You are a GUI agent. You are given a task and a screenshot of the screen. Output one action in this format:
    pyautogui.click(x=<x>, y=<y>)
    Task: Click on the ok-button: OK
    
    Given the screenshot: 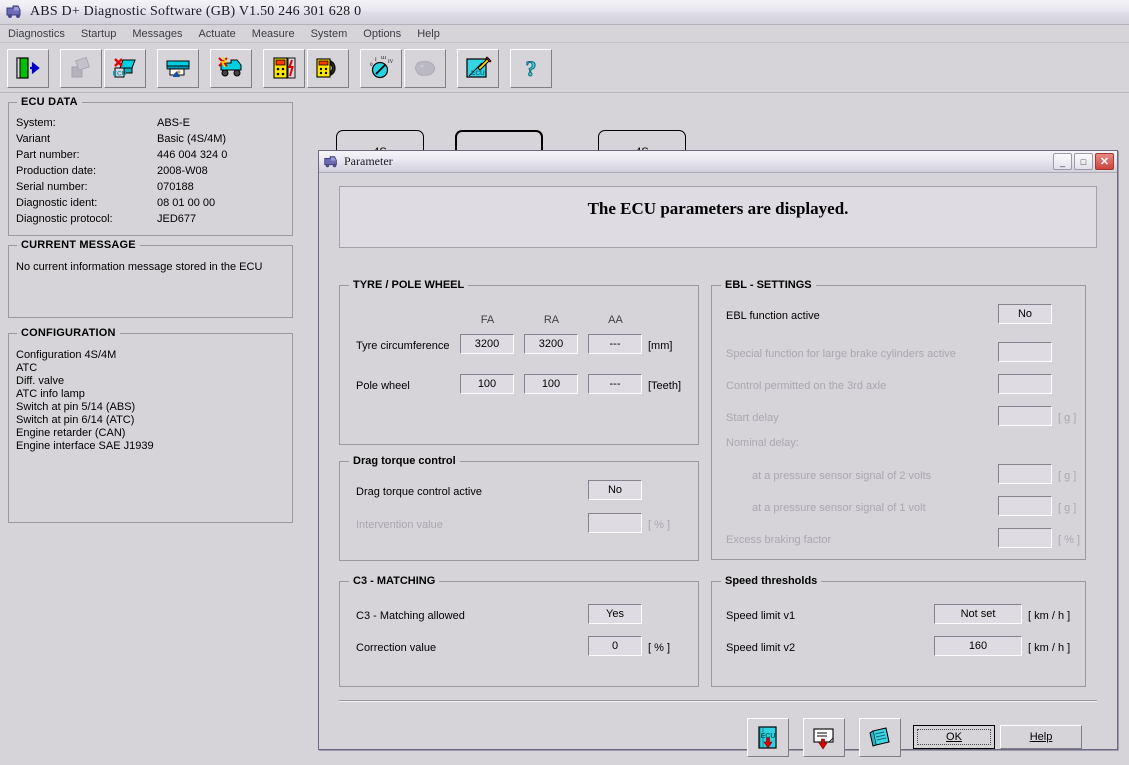 What is the action you would take?
    pyautogui.click(x=954, y=737)
    